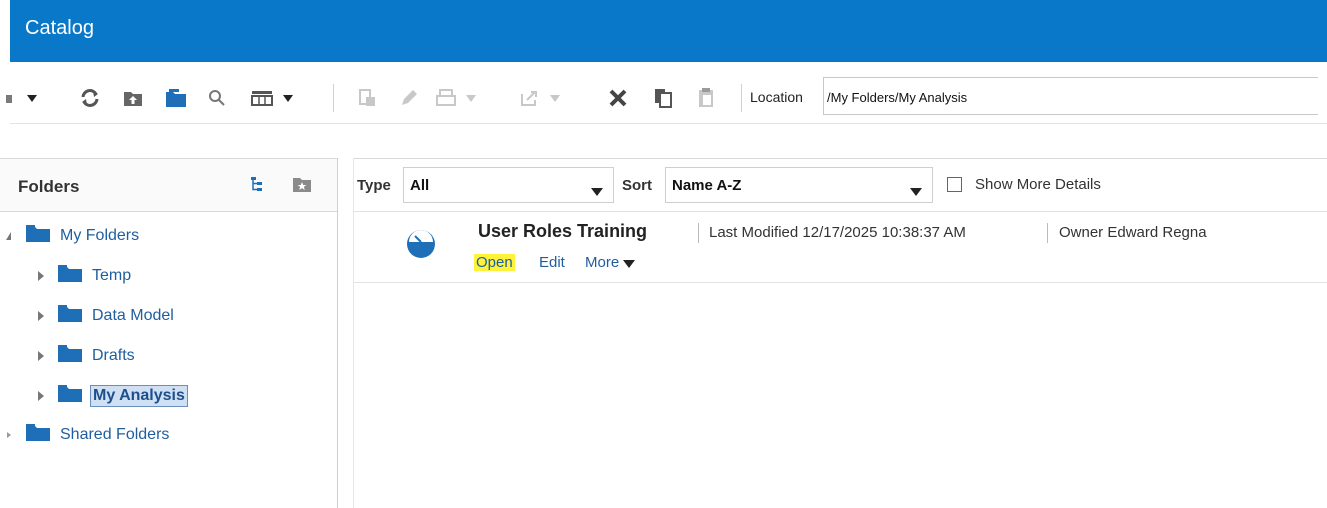  Describe the element at coordinates (84, 356) in the screenshot. I see `tree-item-drafts: Drafts` at that location.